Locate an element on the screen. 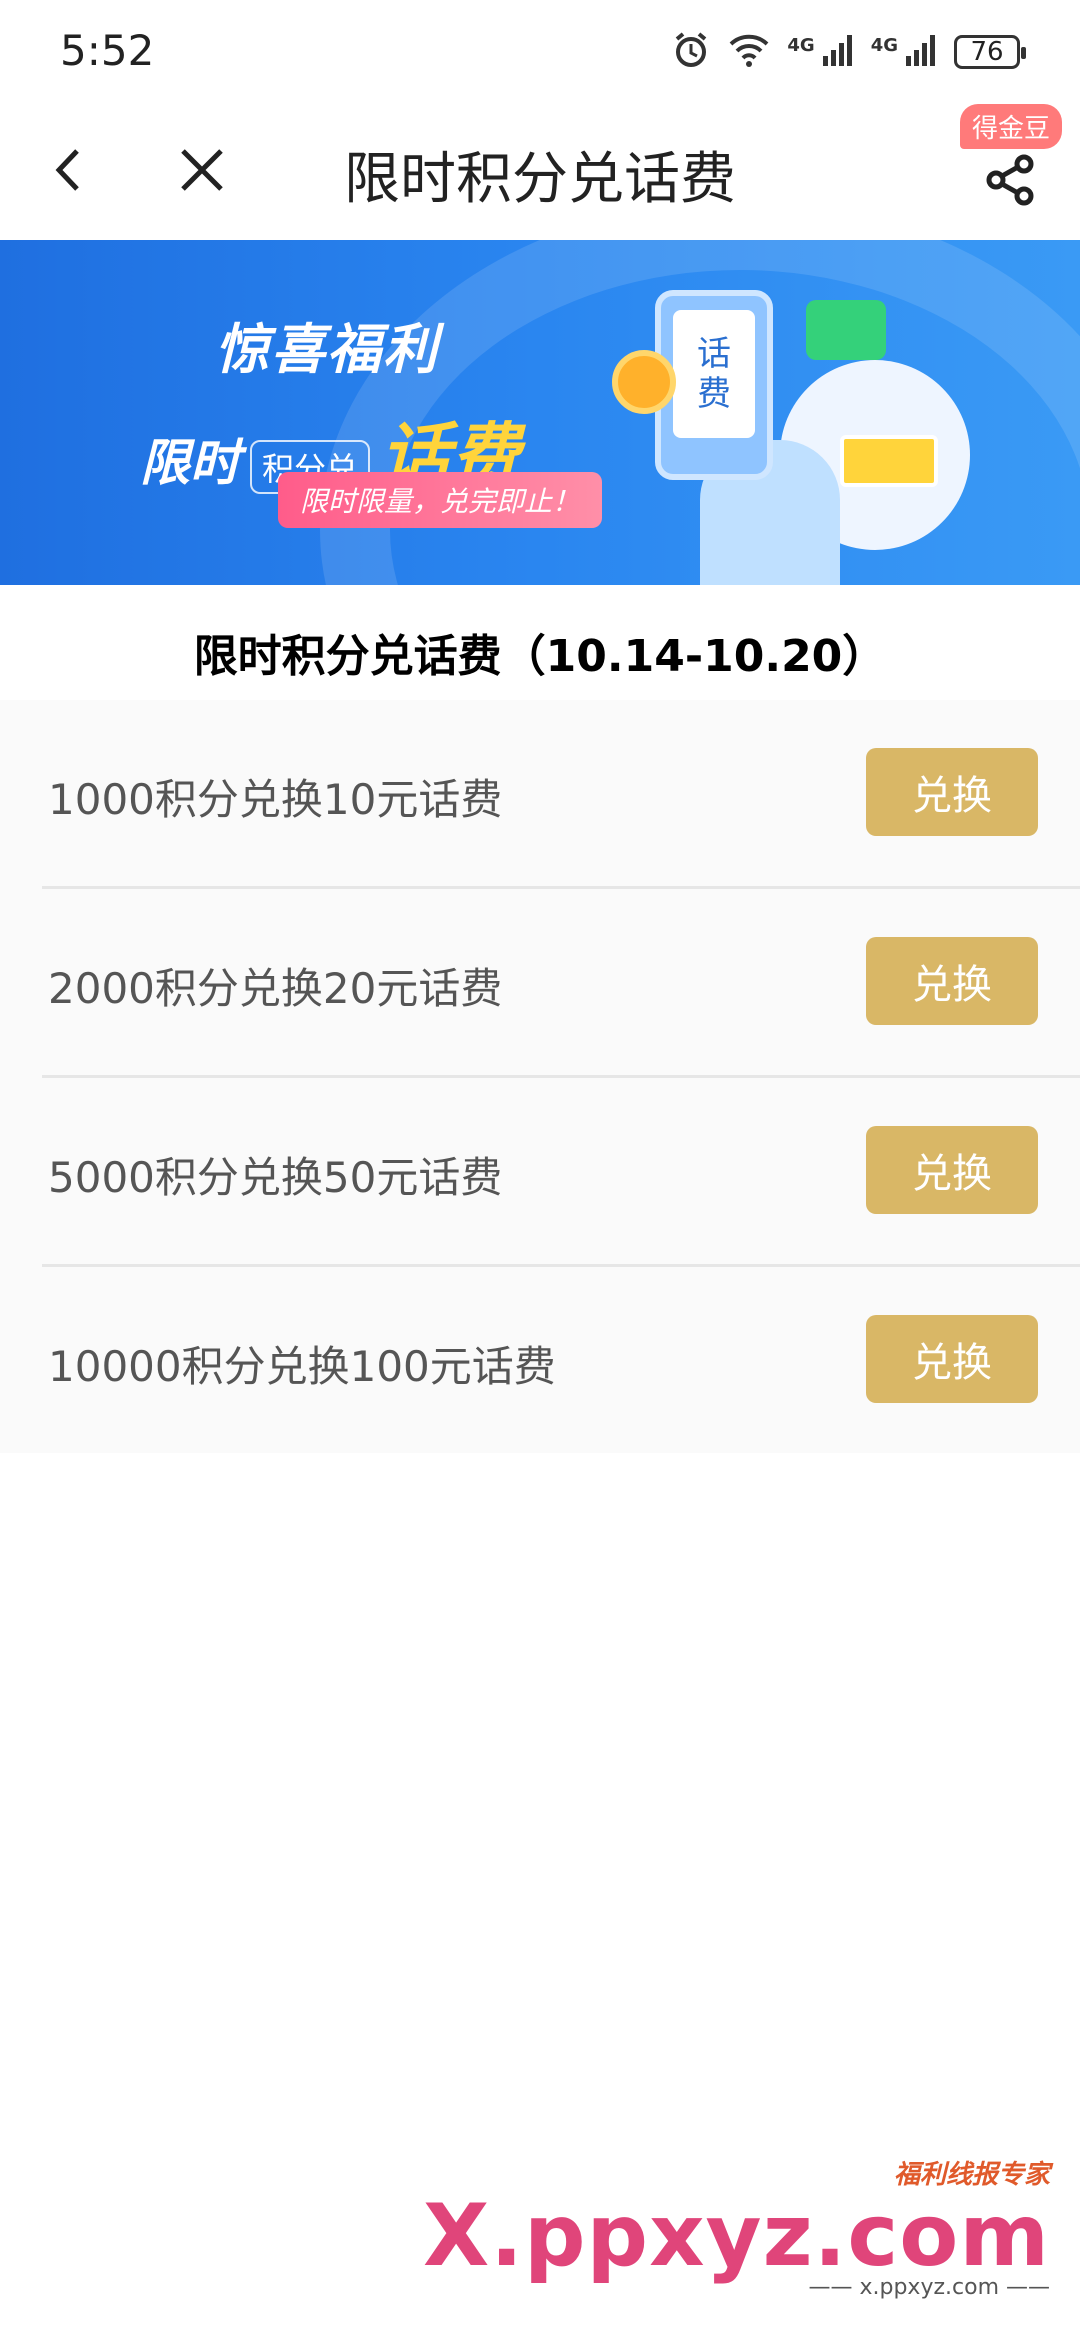  battery-indicator: 76 is located at coordinates (990, 52).